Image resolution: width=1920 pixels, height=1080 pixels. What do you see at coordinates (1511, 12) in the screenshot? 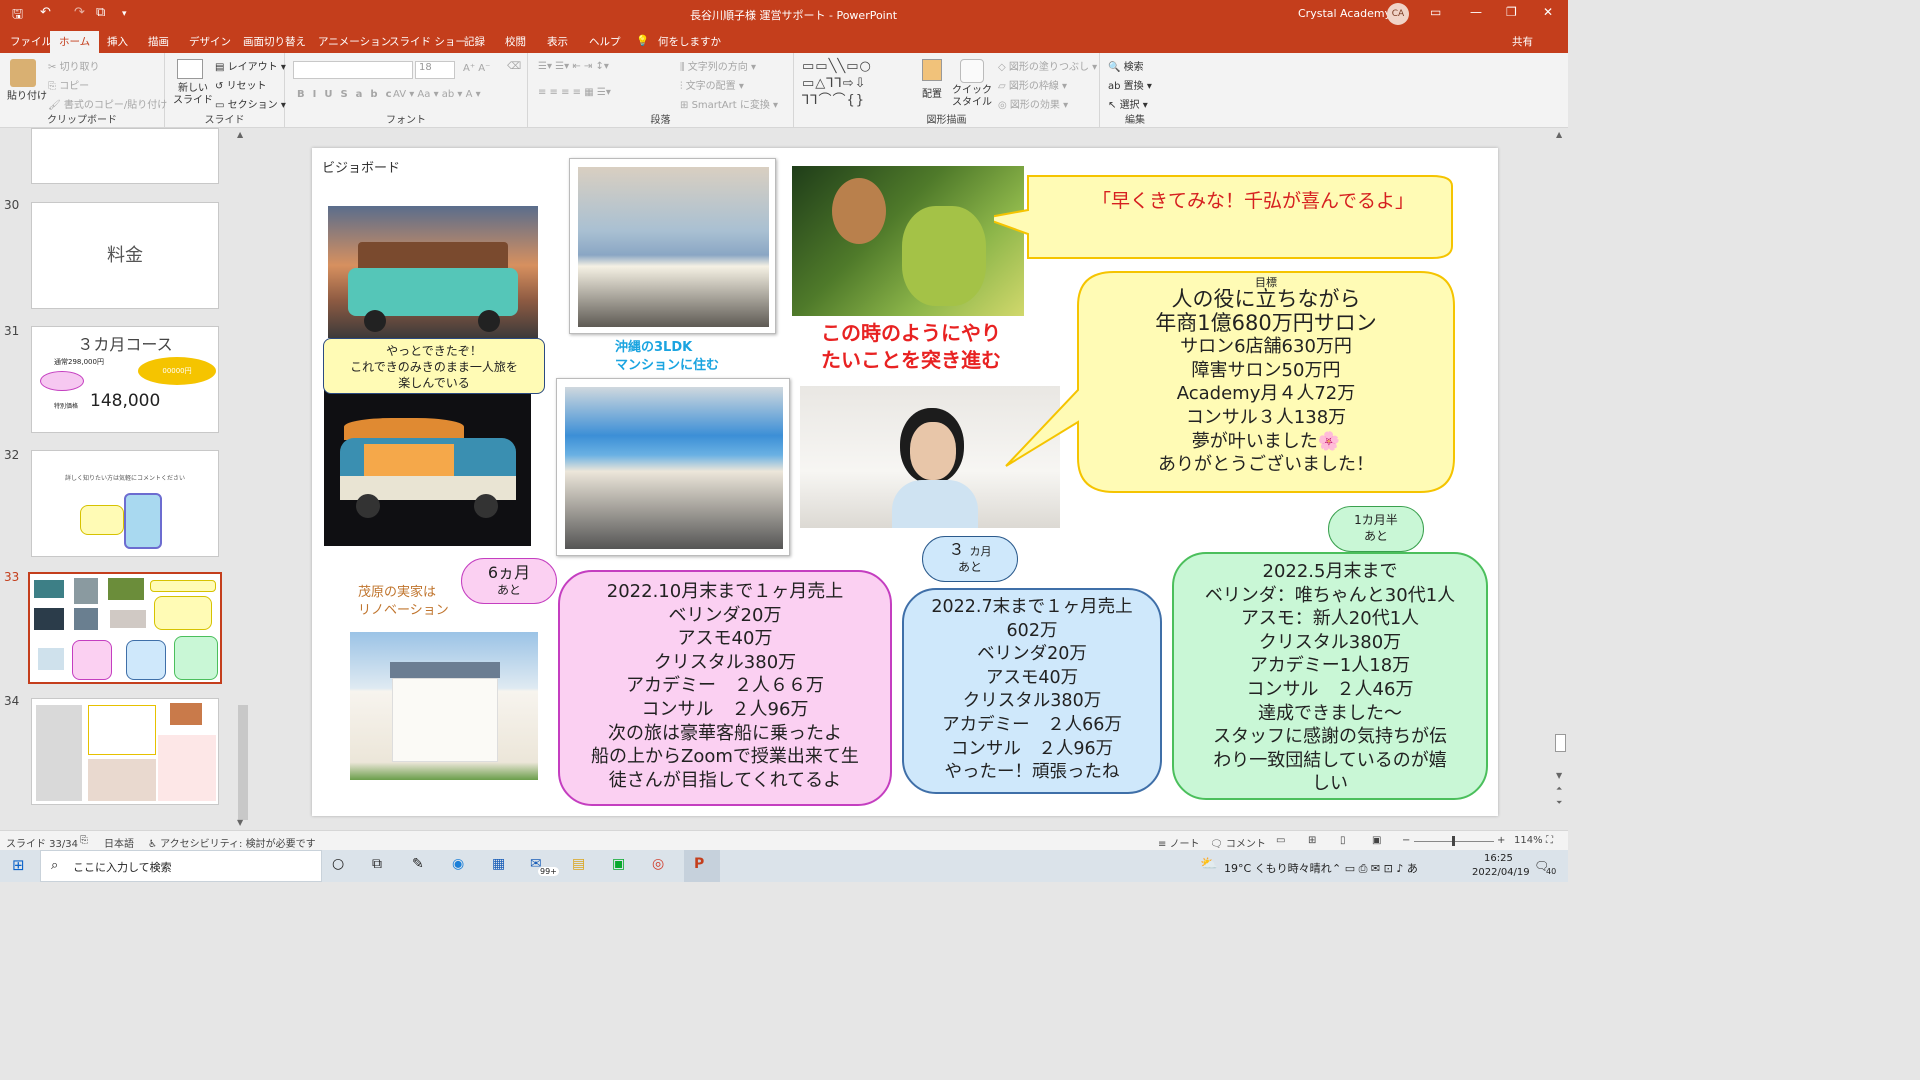
I see `restore-icon: ❐` at bounding box center [1511, 12].